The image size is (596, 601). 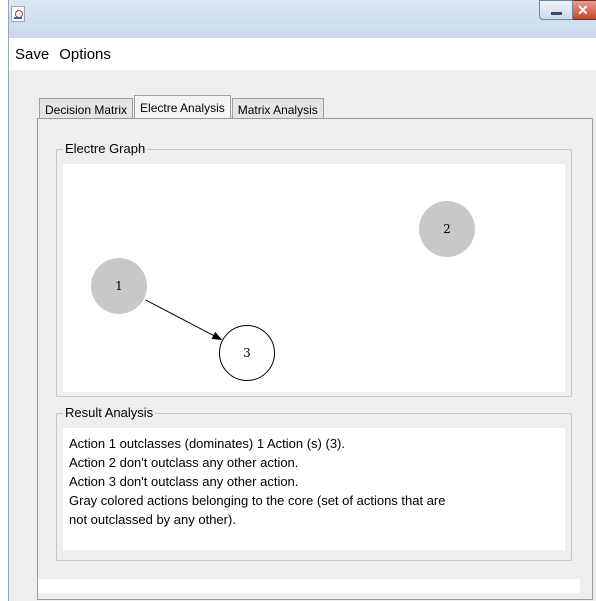 What do you see at coordinates (109, 412) in the screenshot?
I see `result-analysis-title: Result Analysis` at bounding box center [109, 412].